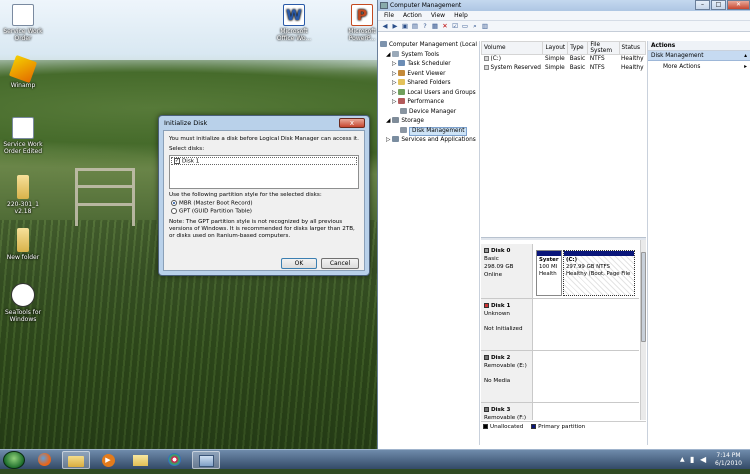 The width and height of the screenshot is (750, 474). I want to click on explorer-taskbar-icon, so click(76, 460).